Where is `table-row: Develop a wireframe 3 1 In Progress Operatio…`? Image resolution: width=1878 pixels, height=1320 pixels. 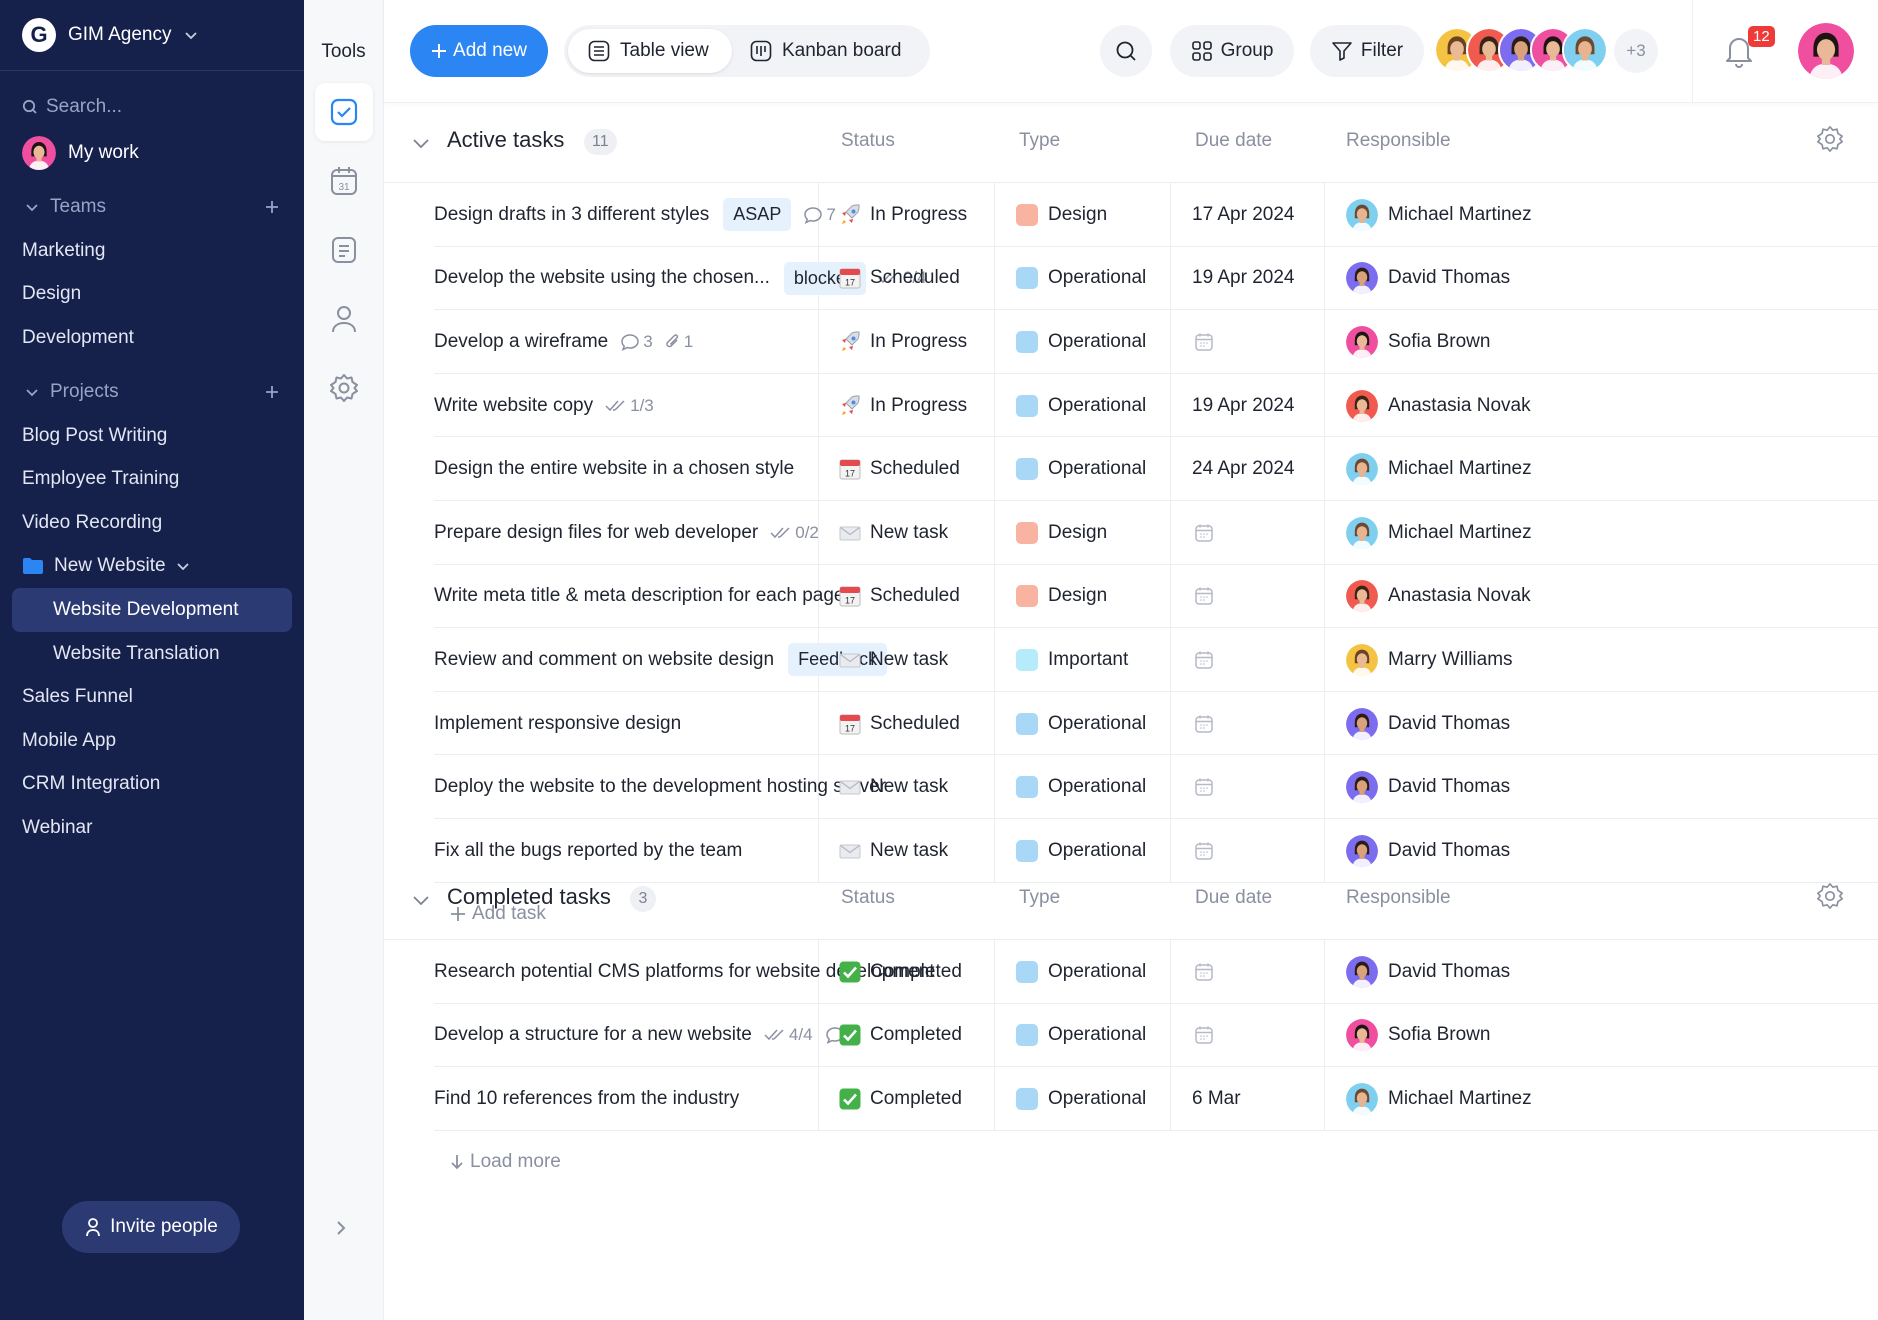 table-row: Develop a wireframe 3 1 In Progress Operatio… is located at coordinates (1131, 342).